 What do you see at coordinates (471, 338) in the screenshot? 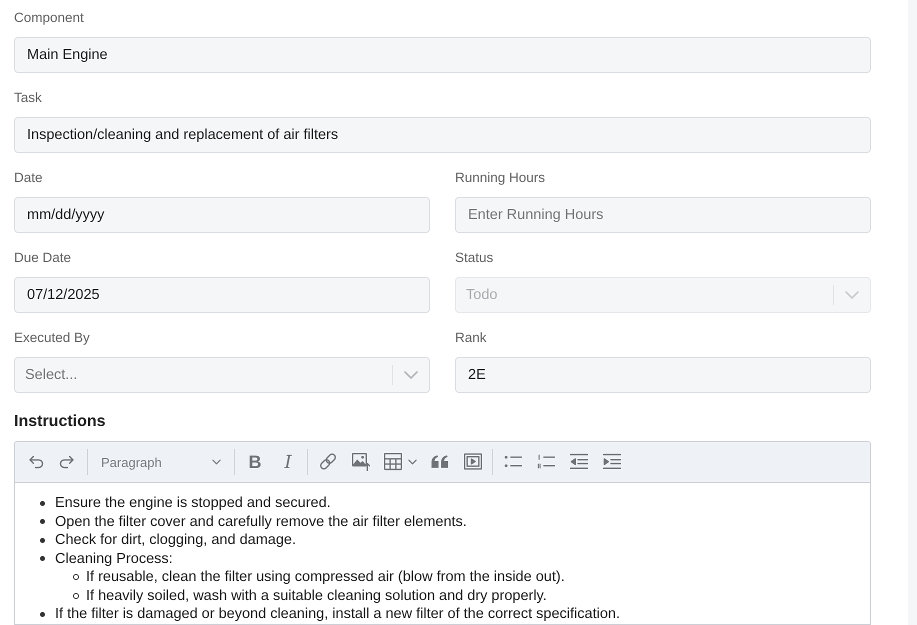
I see `field-label: Rank` at bounding box center [471, 338].